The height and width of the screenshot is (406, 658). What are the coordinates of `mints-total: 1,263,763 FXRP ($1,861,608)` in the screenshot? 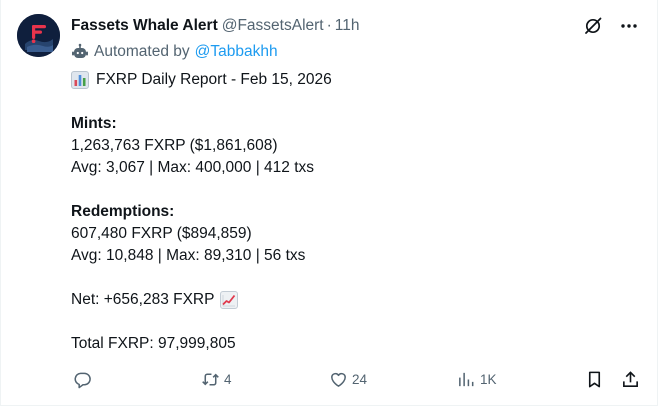 It's located at (174, 145).